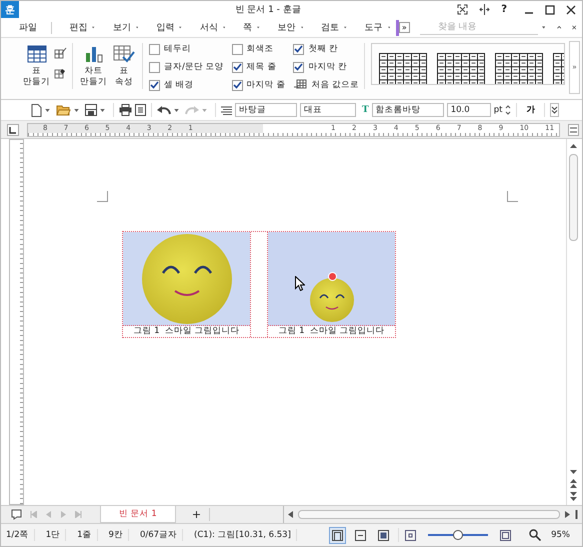  Describe the element at coordinates (337, 535) in the screenshot. I see `view-mode-button` at that location.